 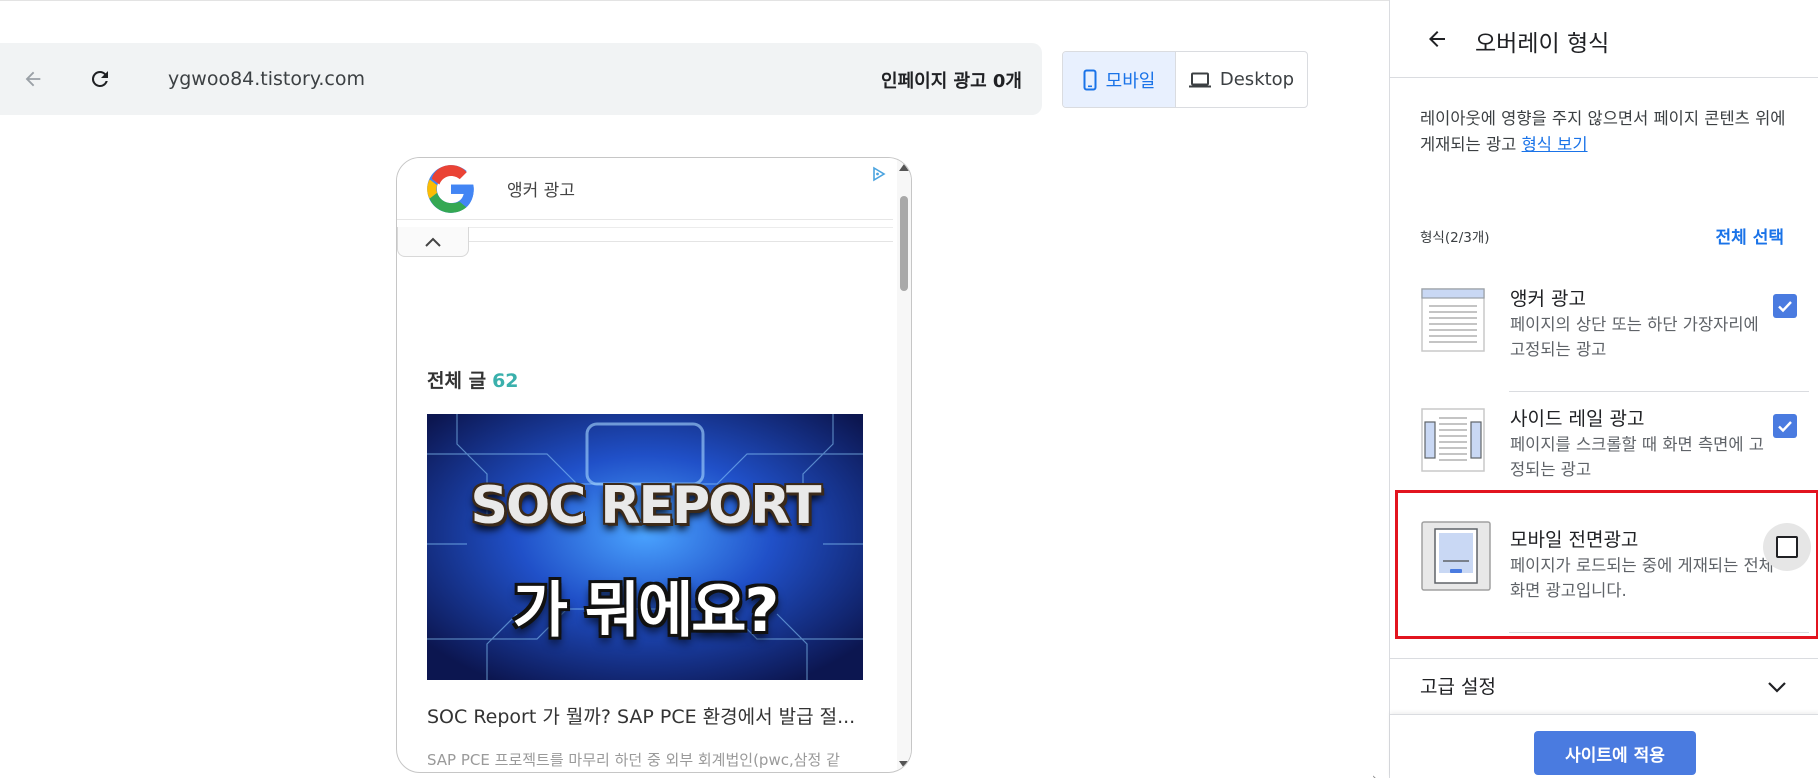 What do you see at coordinates (1374, 774) in the screenshot?
I see `chevron-right-icon: ›` at bounding box center [1374, 774].